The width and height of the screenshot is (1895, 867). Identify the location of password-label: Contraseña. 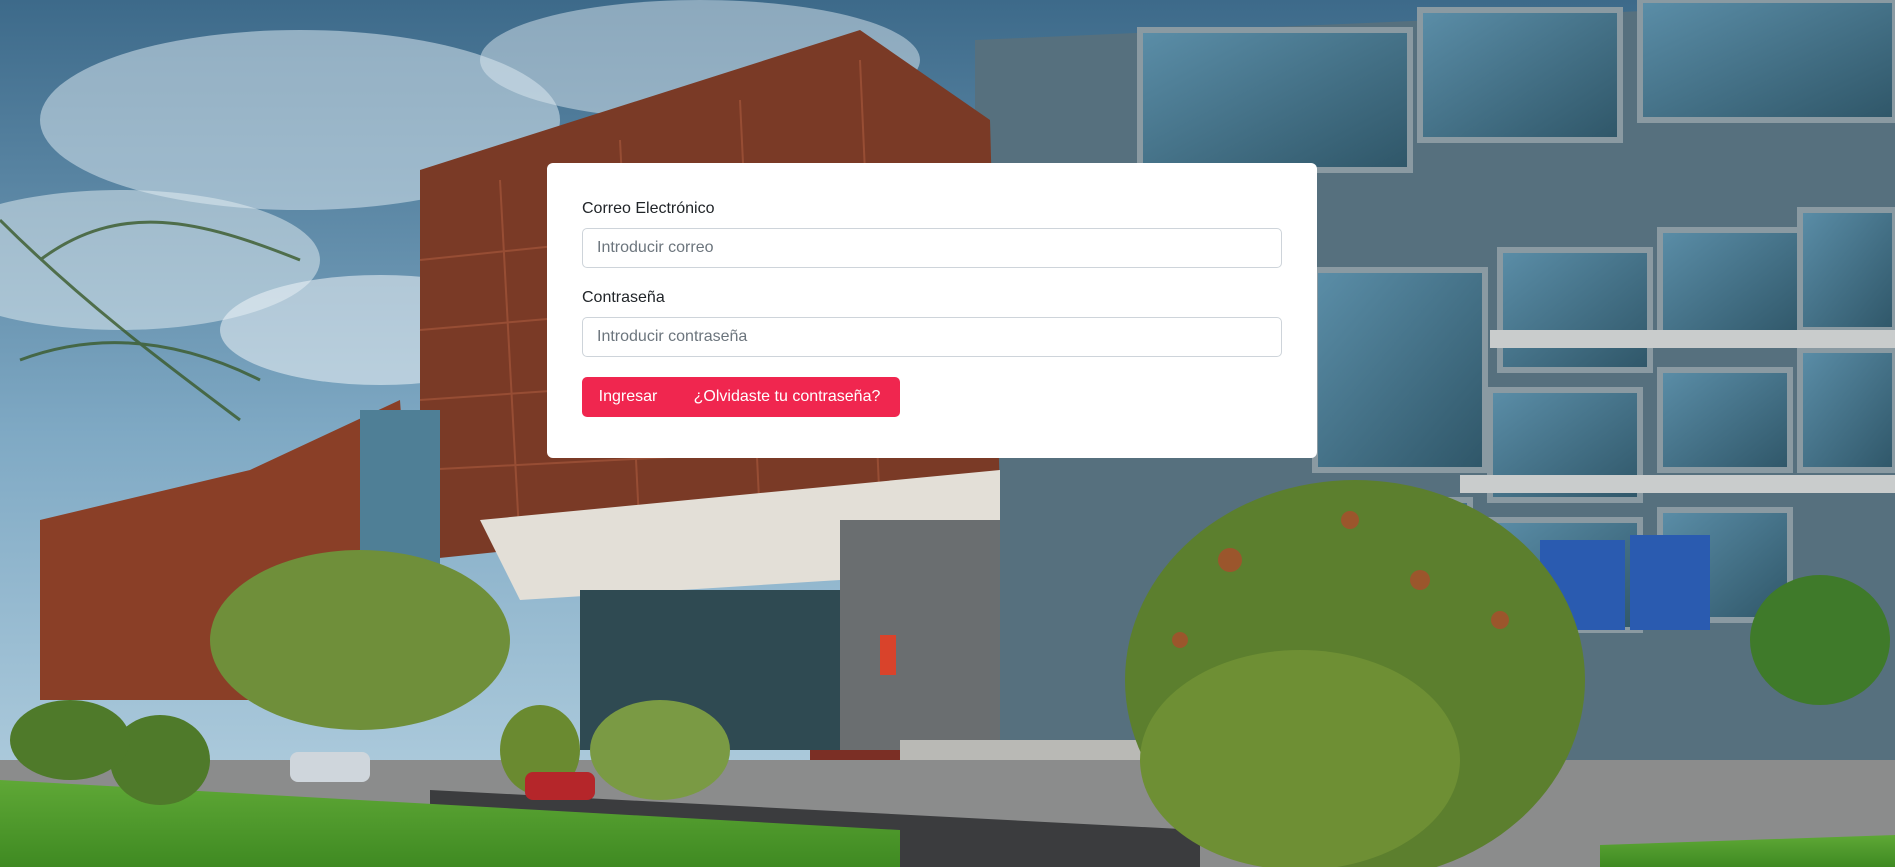
(623, 297).